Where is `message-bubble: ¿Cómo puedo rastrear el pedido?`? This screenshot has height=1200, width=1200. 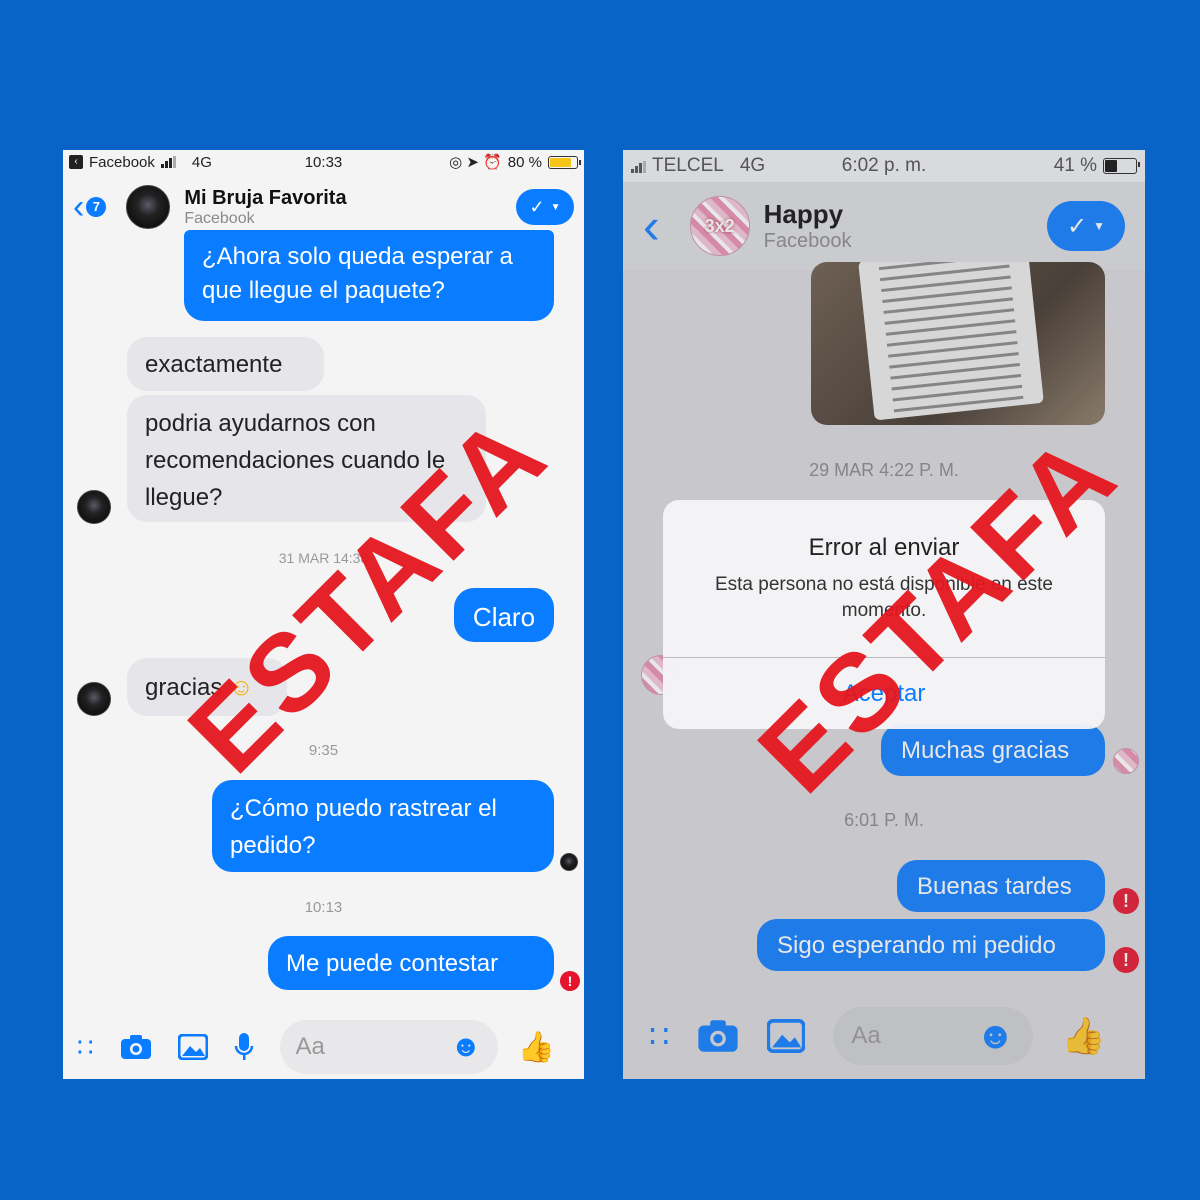
message-bubble: ¿Cómo puedo rastrear el pedido? is located at coordinates (383, 826).